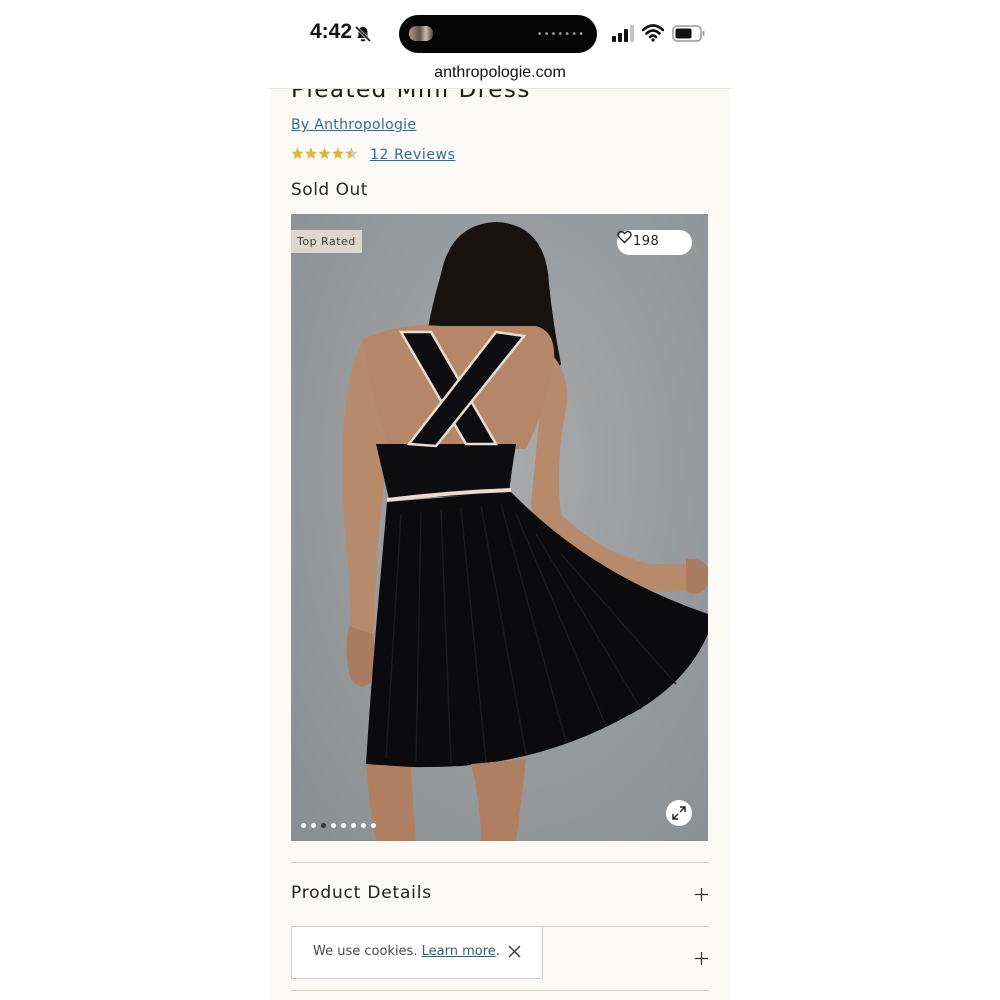 The width and height of the screenshot is (1000, 1000). What do you see at coordinates (421, 33) in the screenshot?
I see `media-thumbnail` at bounding box center [421, 33].